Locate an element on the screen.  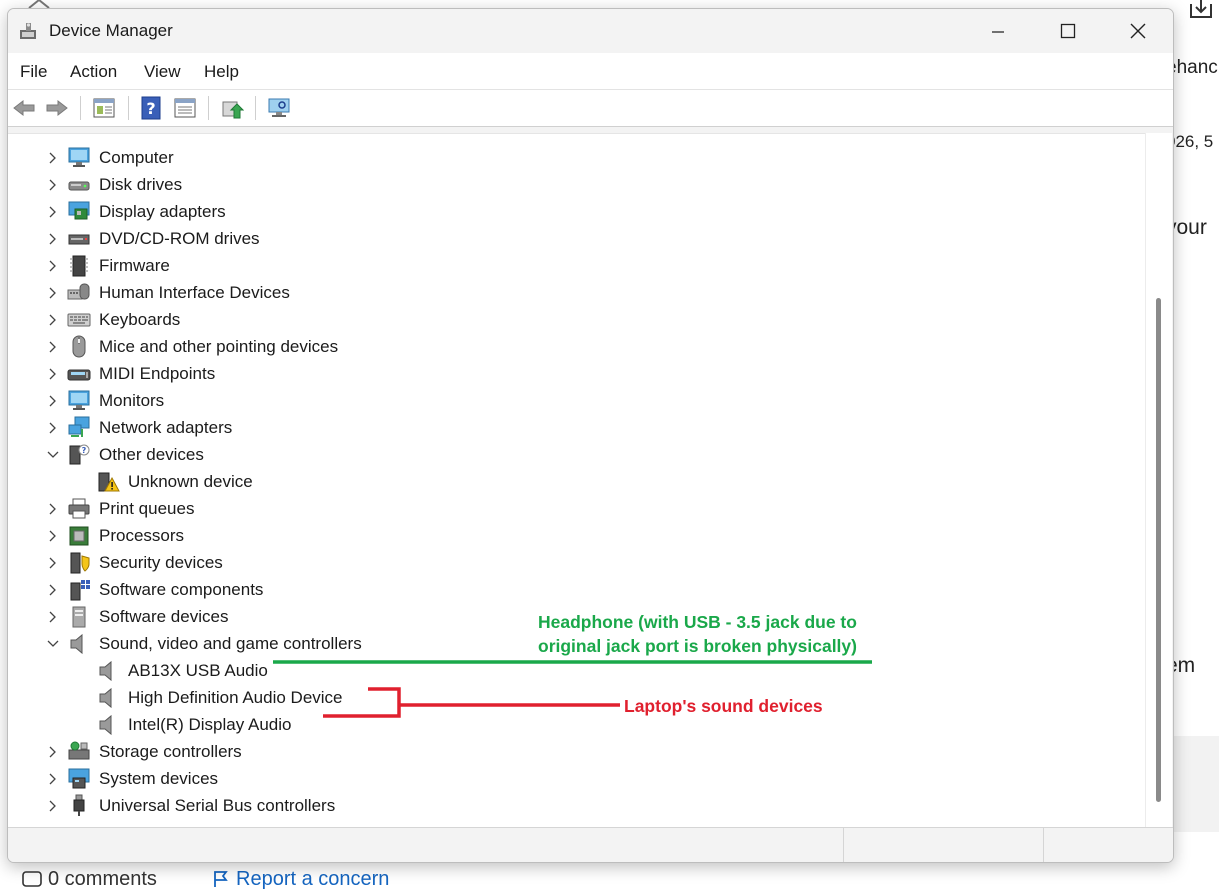
annotation-lines is located at coordinates (572, 689).